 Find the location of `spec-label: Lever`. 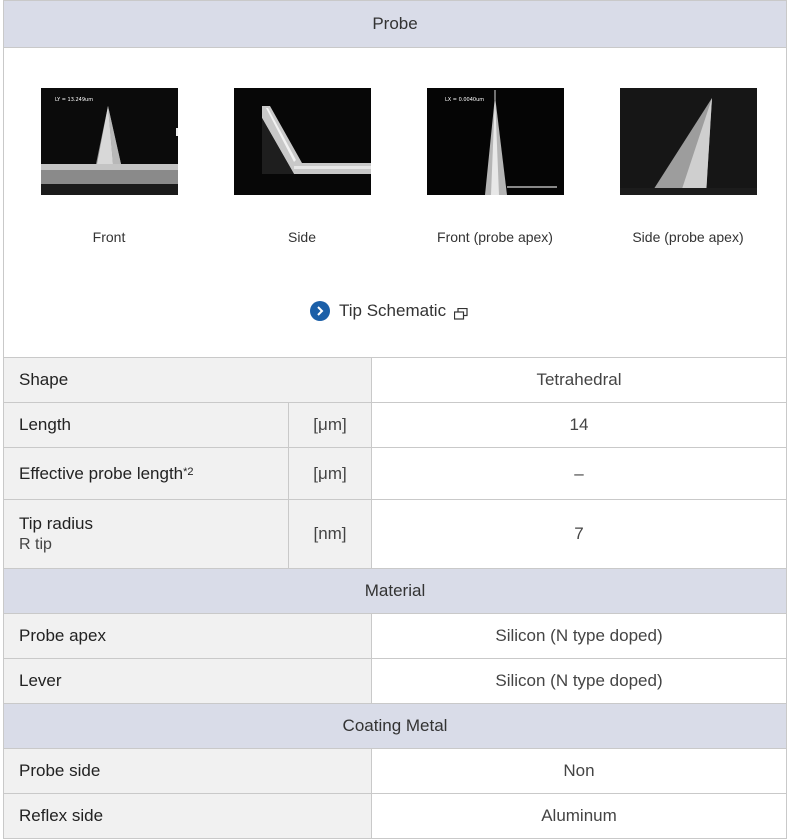

spec-label: Lever is located at coordinates (187, 681).